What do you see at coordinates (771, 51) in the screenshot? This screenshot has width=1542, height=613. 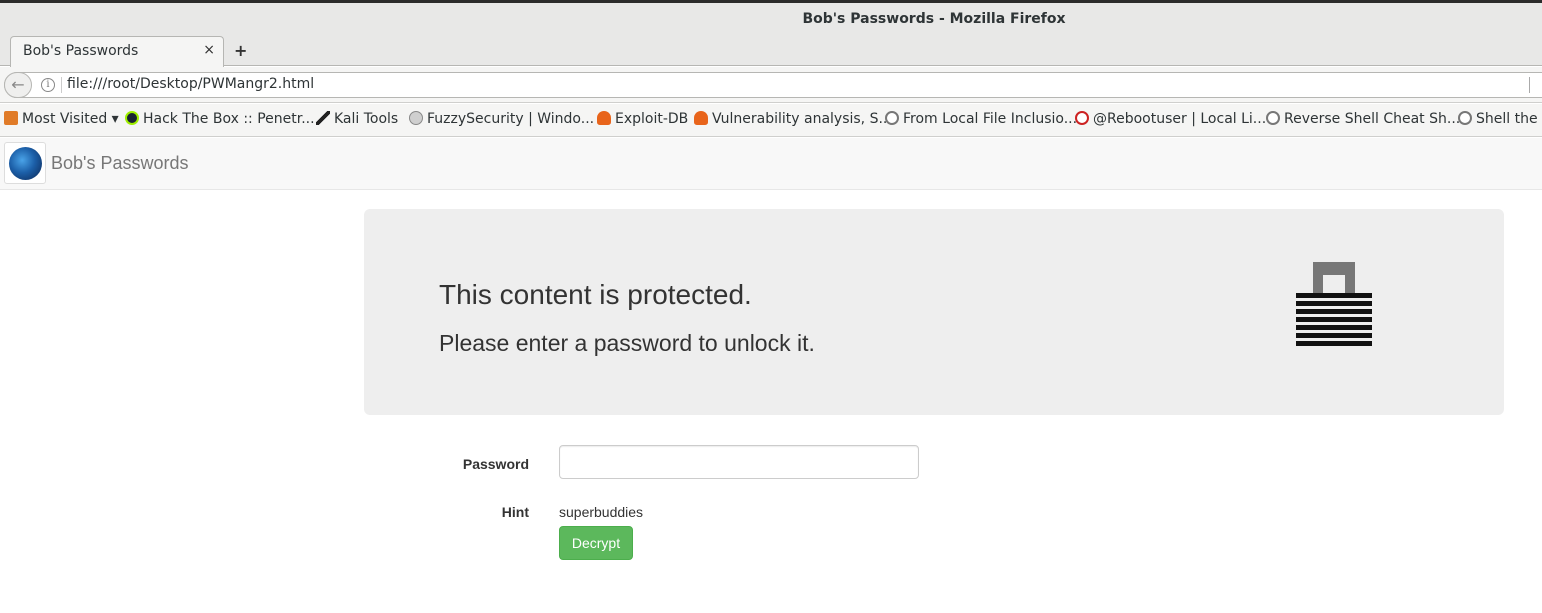 I see `tab-strip: Bob's Passwords × +` at bounding box center [771, 51].